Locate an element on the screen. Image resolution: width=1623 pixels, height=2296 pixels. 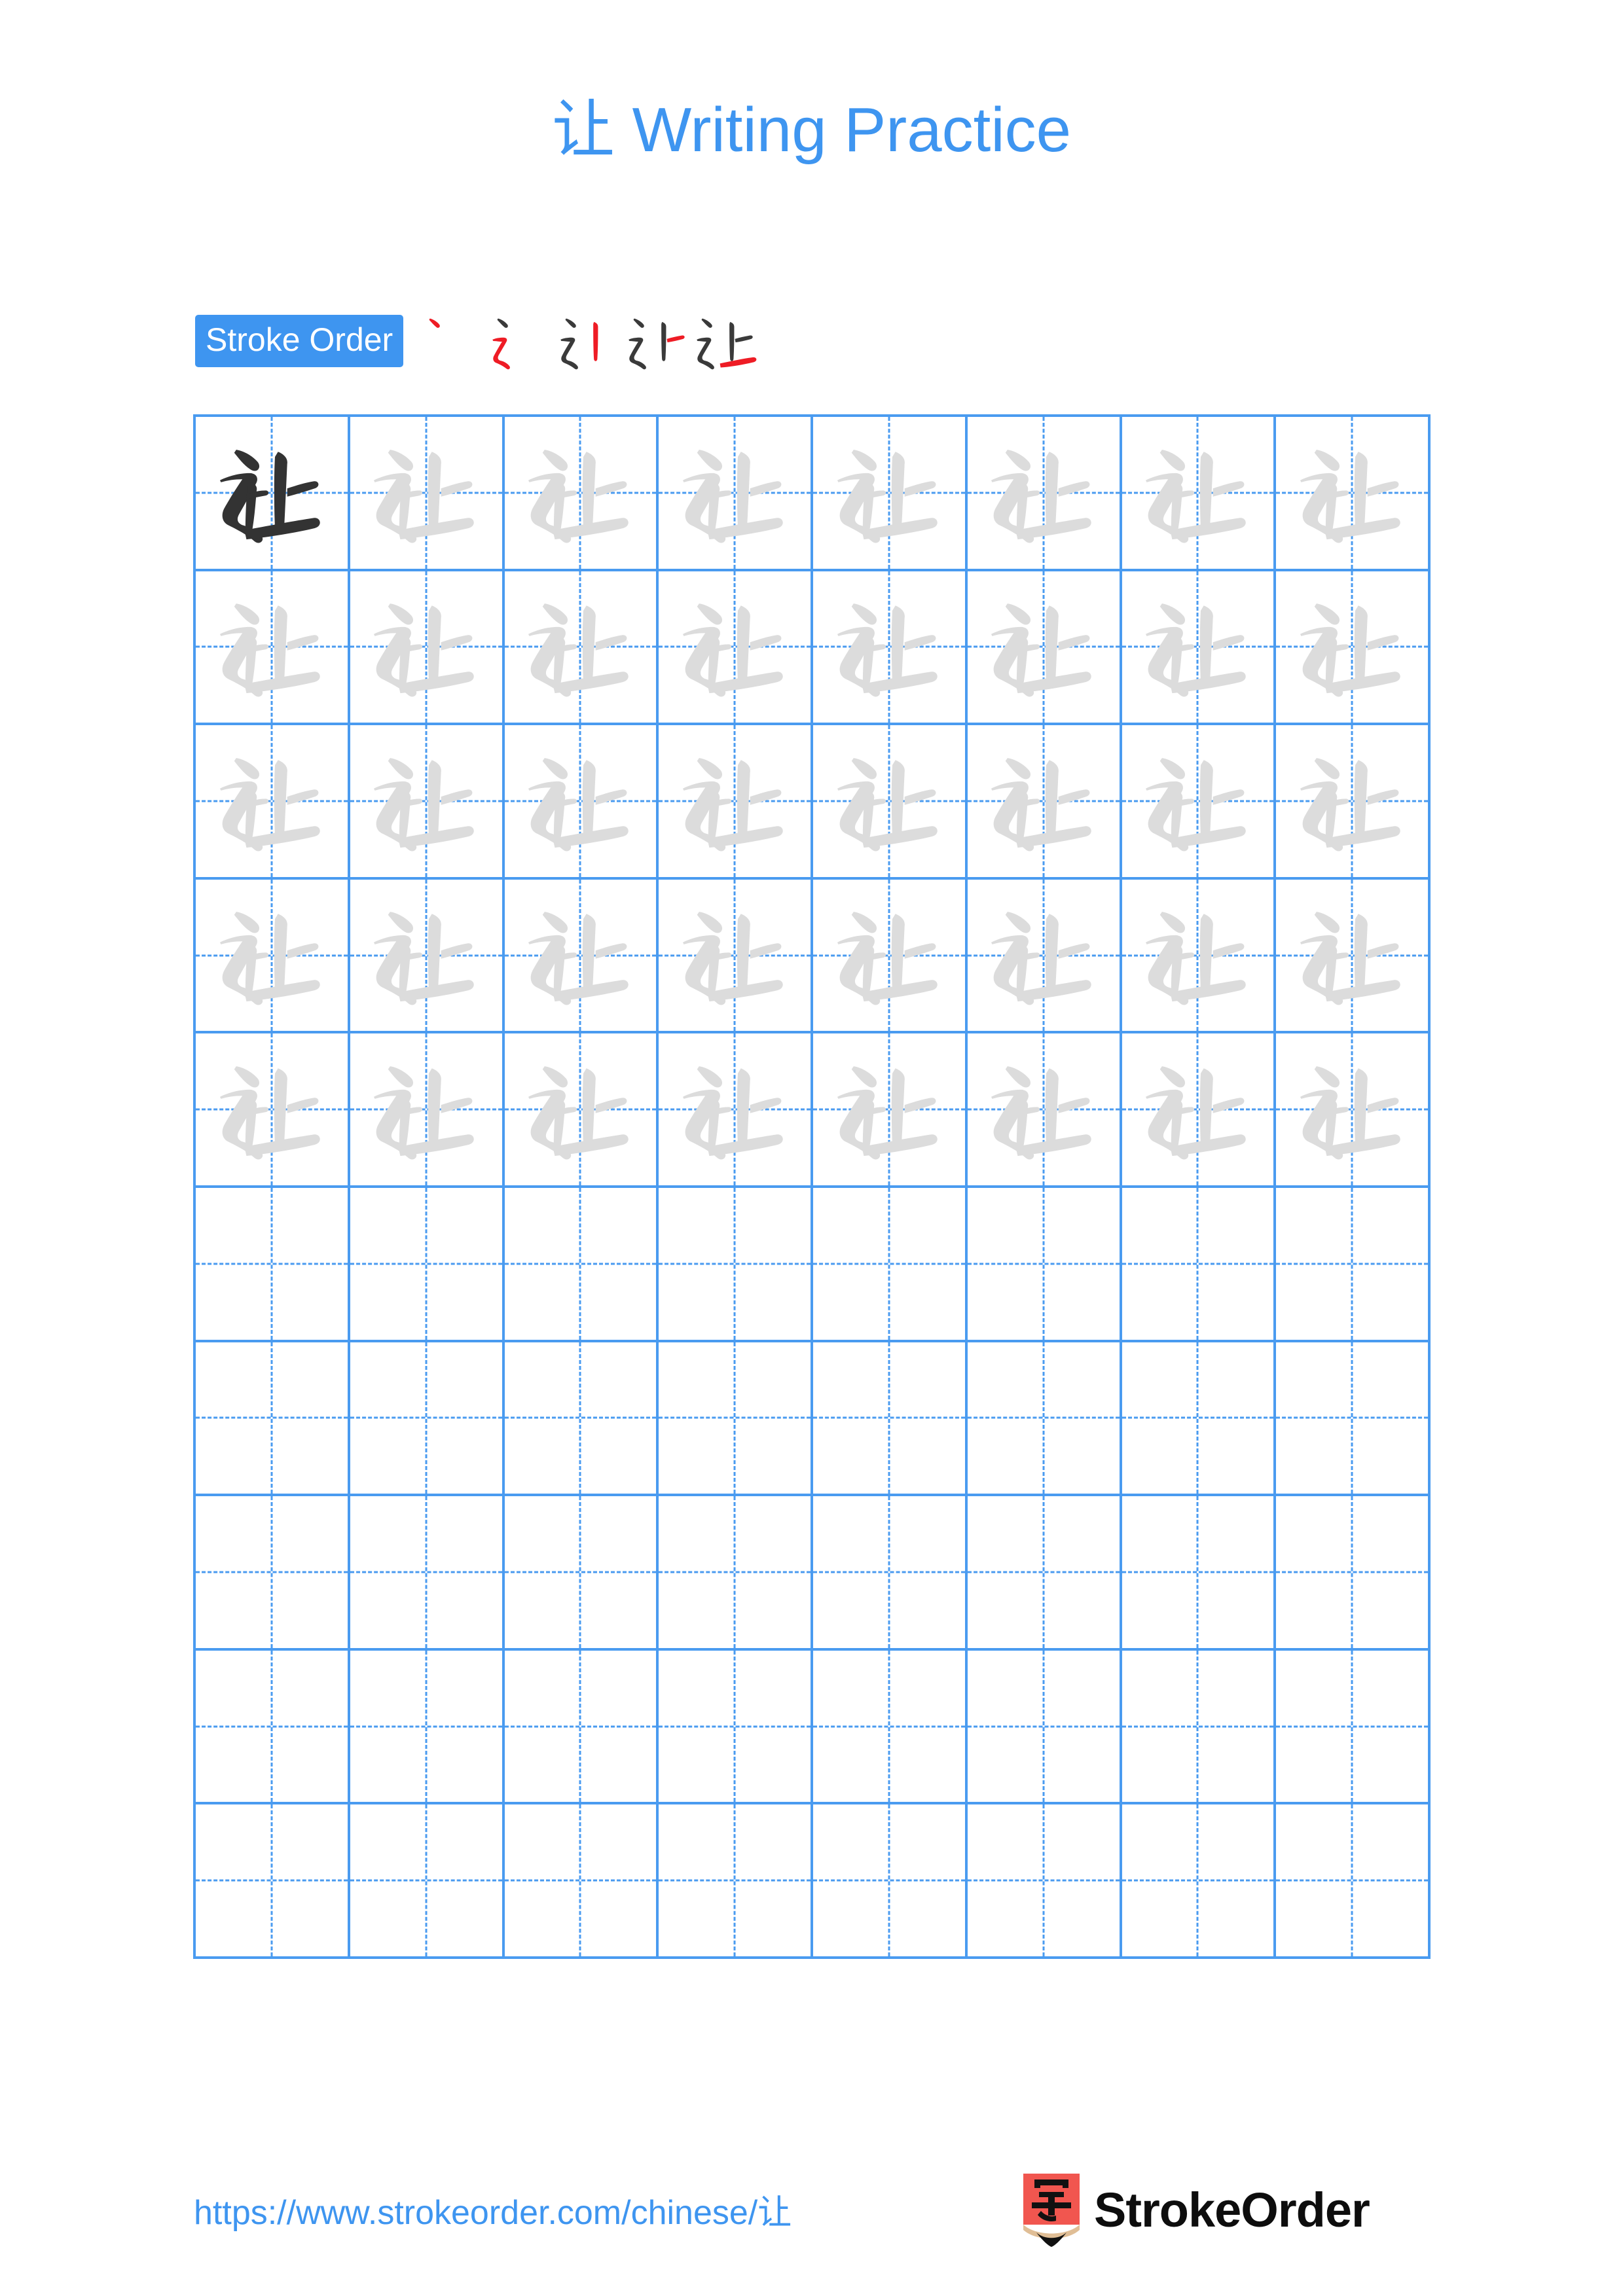
stroke-step-2-glyph is located at coordinates (501, 344).